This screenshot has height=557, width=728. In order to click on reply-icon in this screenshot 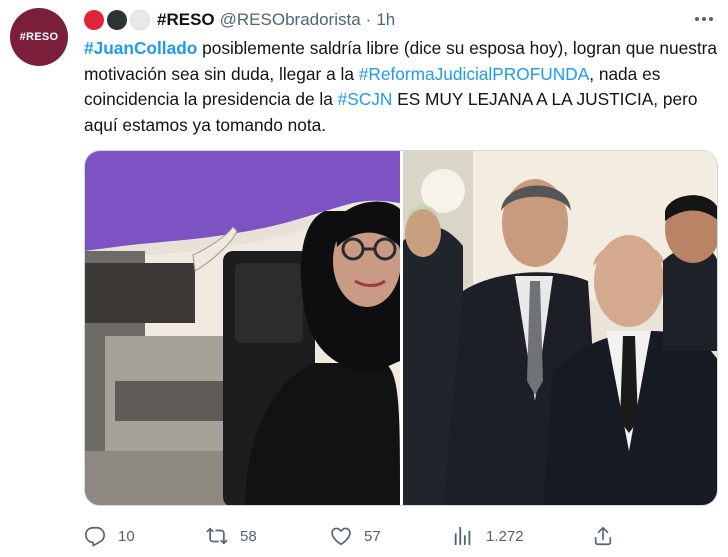, I will do `click(95, 536)`.